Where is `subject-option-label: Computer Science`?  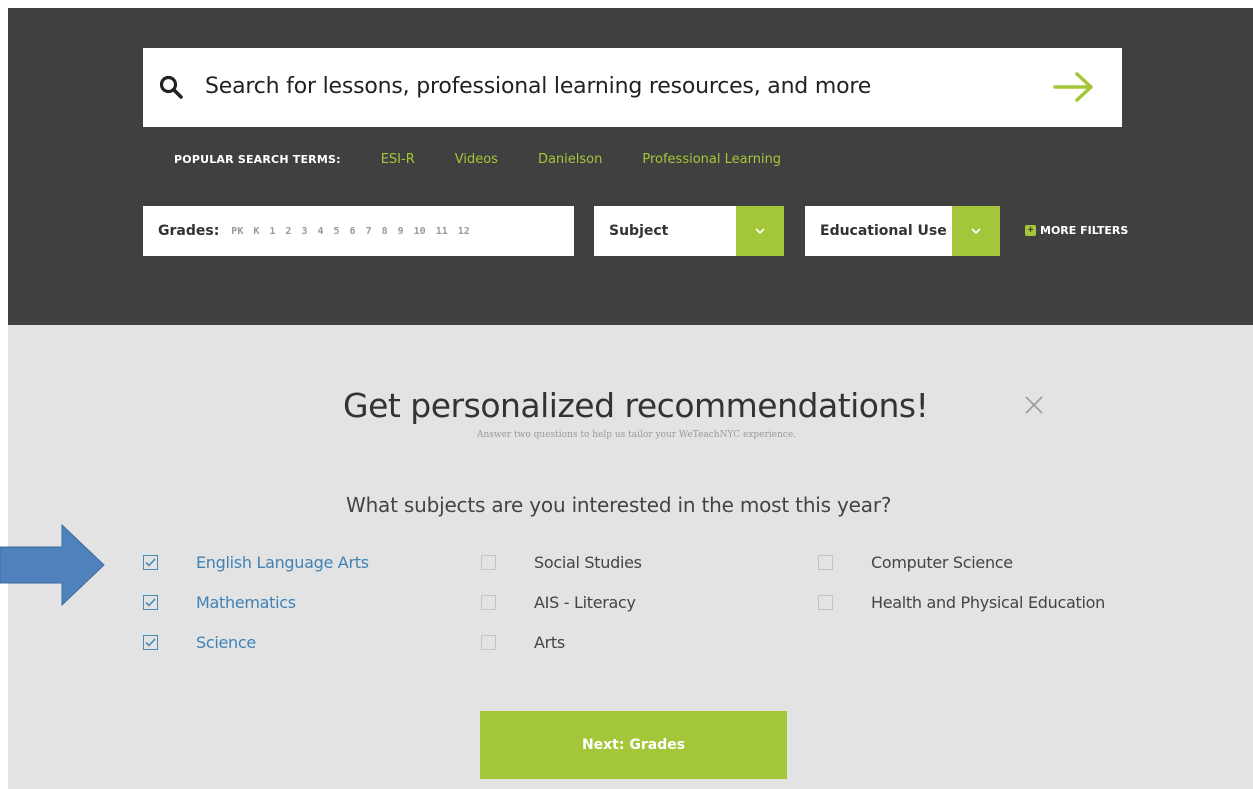
subject-option-label: Computer Science is located at coordinates (942, 562).